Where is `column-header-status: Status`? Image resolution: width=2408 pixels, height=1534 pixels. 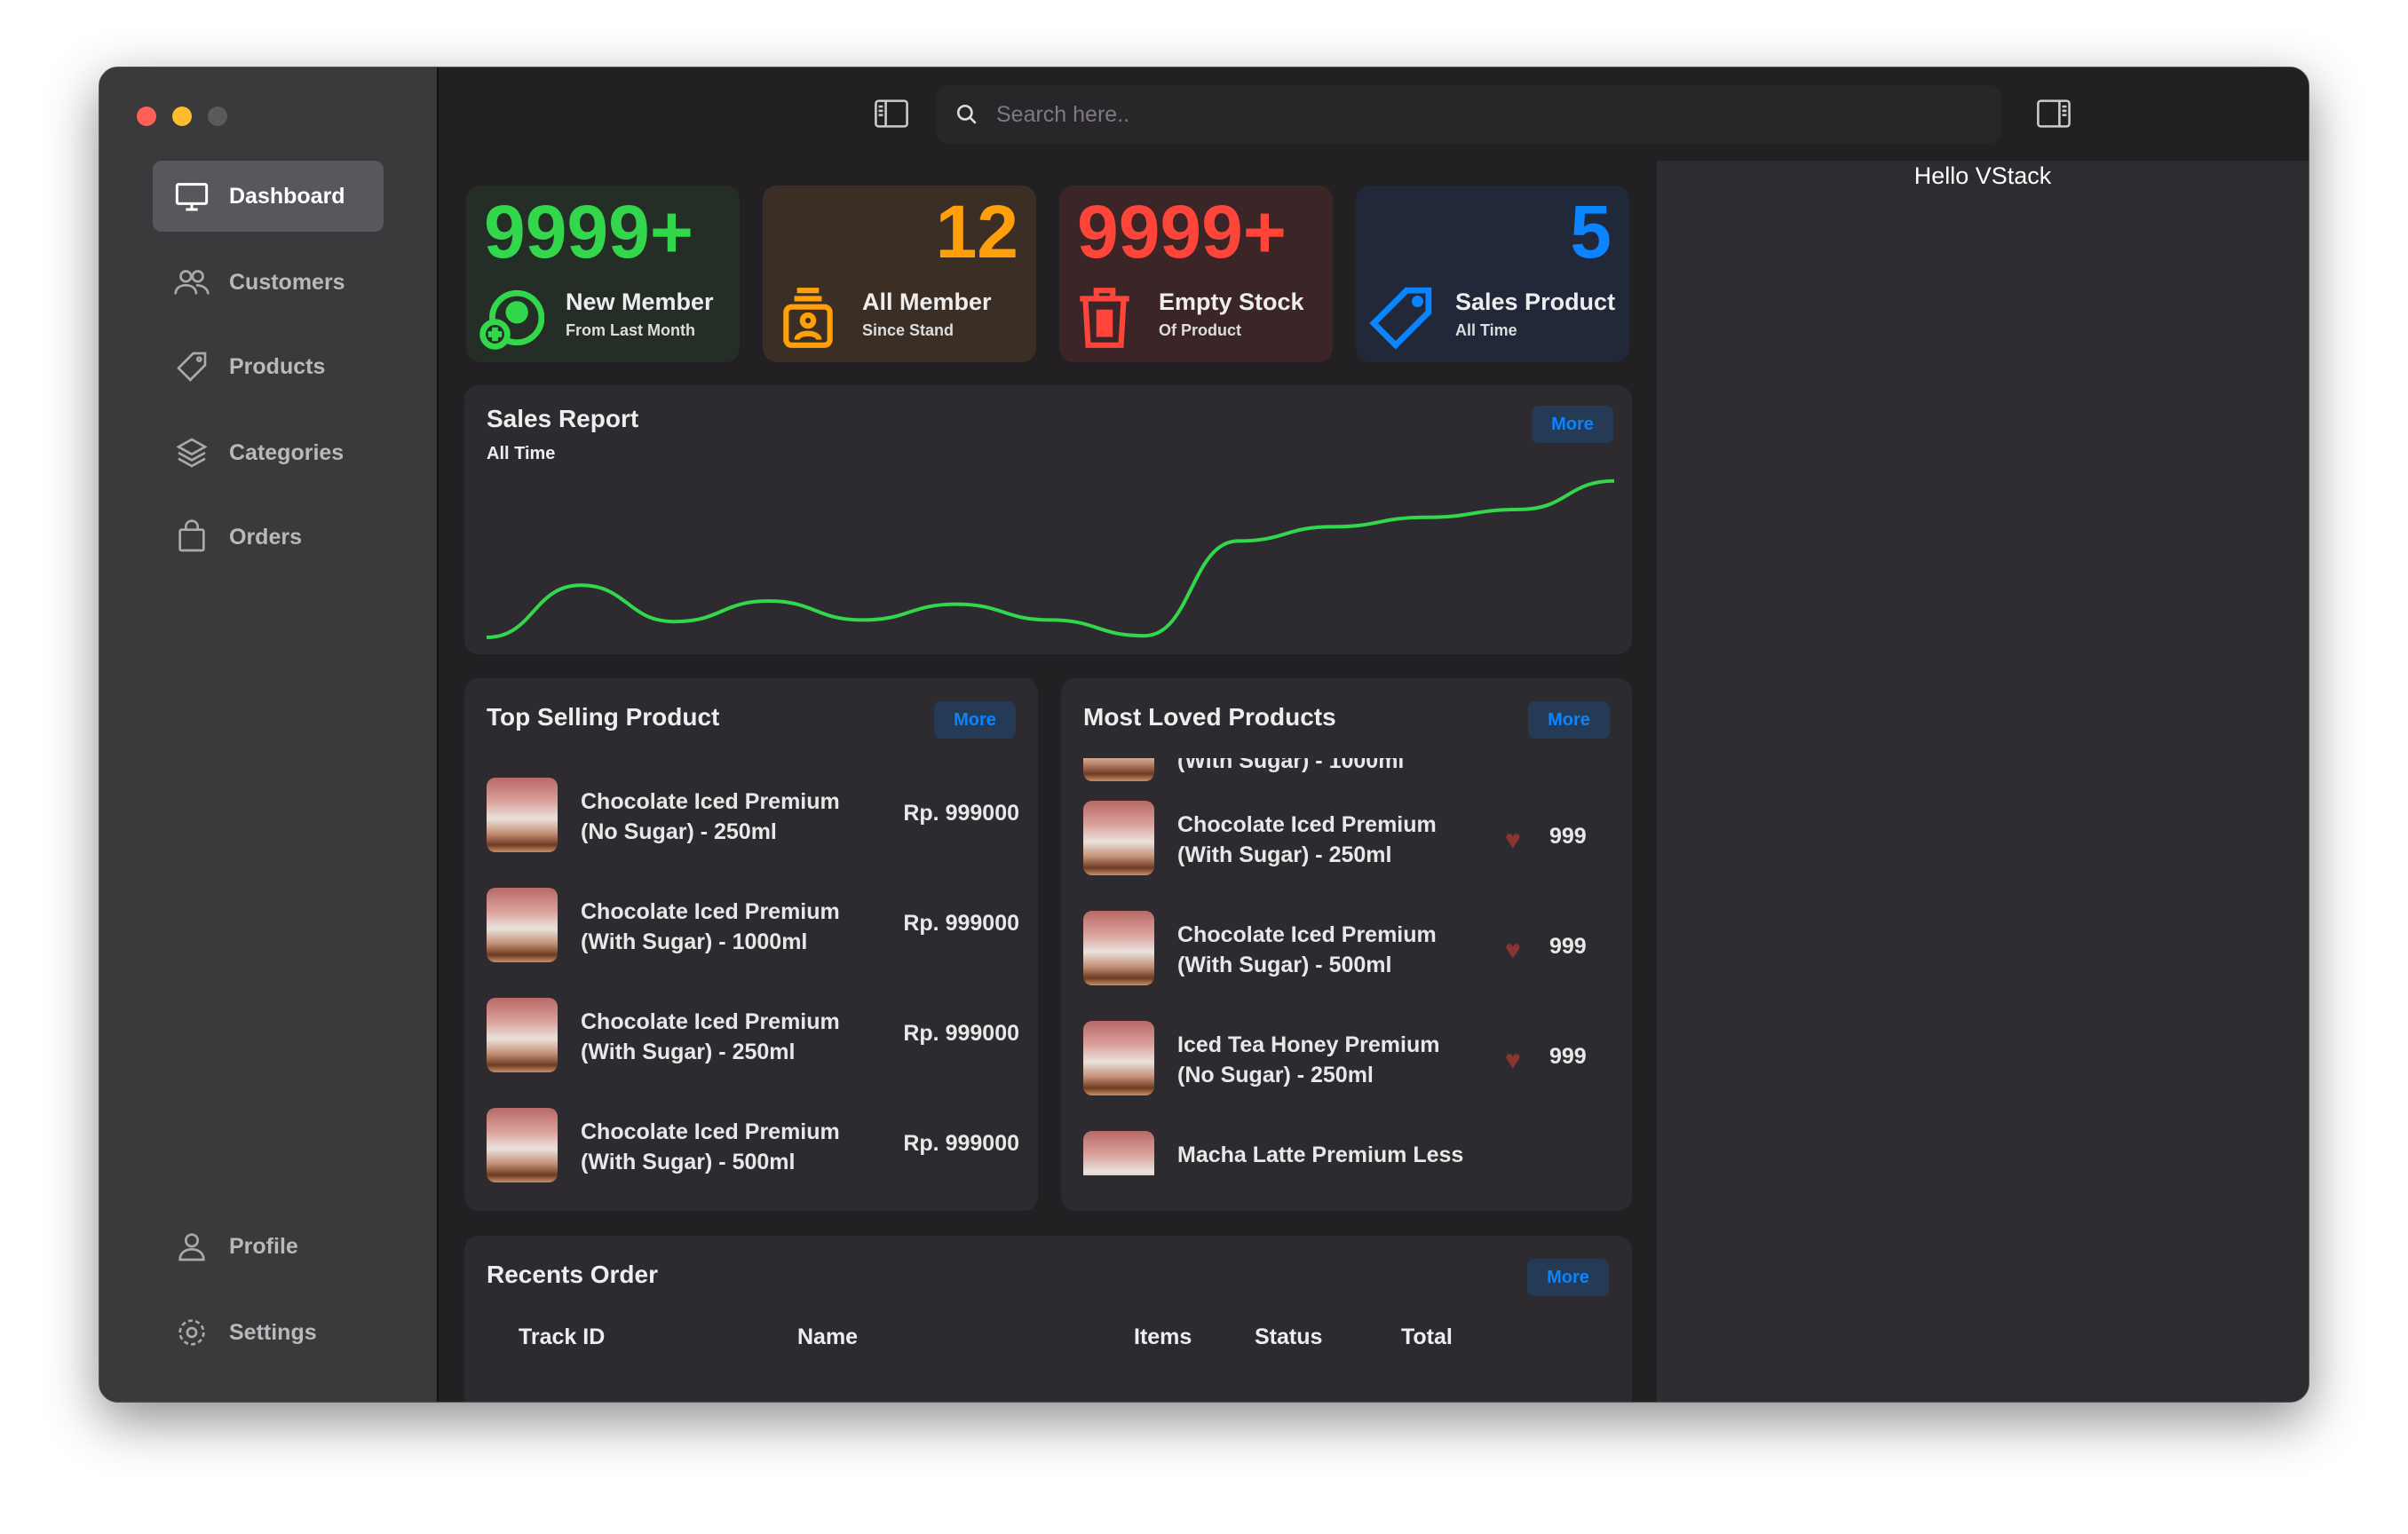 column-header-status: Status is located at coordinates (1288, 1337).